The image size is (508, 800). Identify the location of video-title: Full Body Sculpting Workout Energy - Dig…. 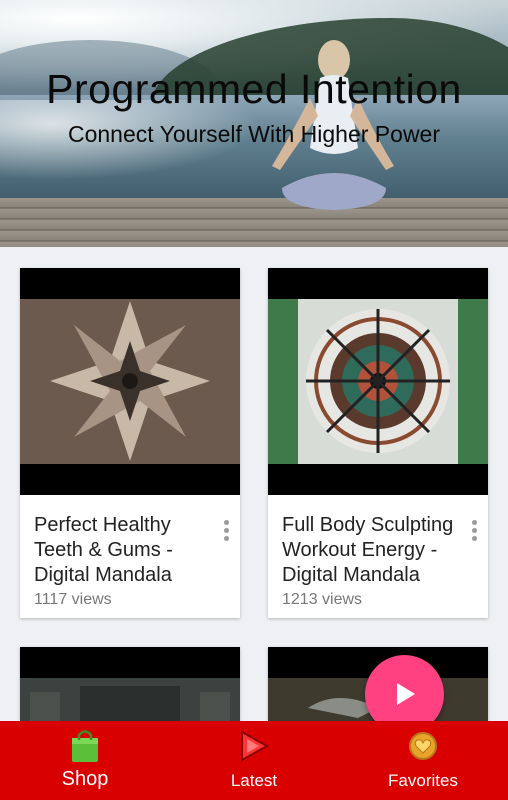
(372, 550).